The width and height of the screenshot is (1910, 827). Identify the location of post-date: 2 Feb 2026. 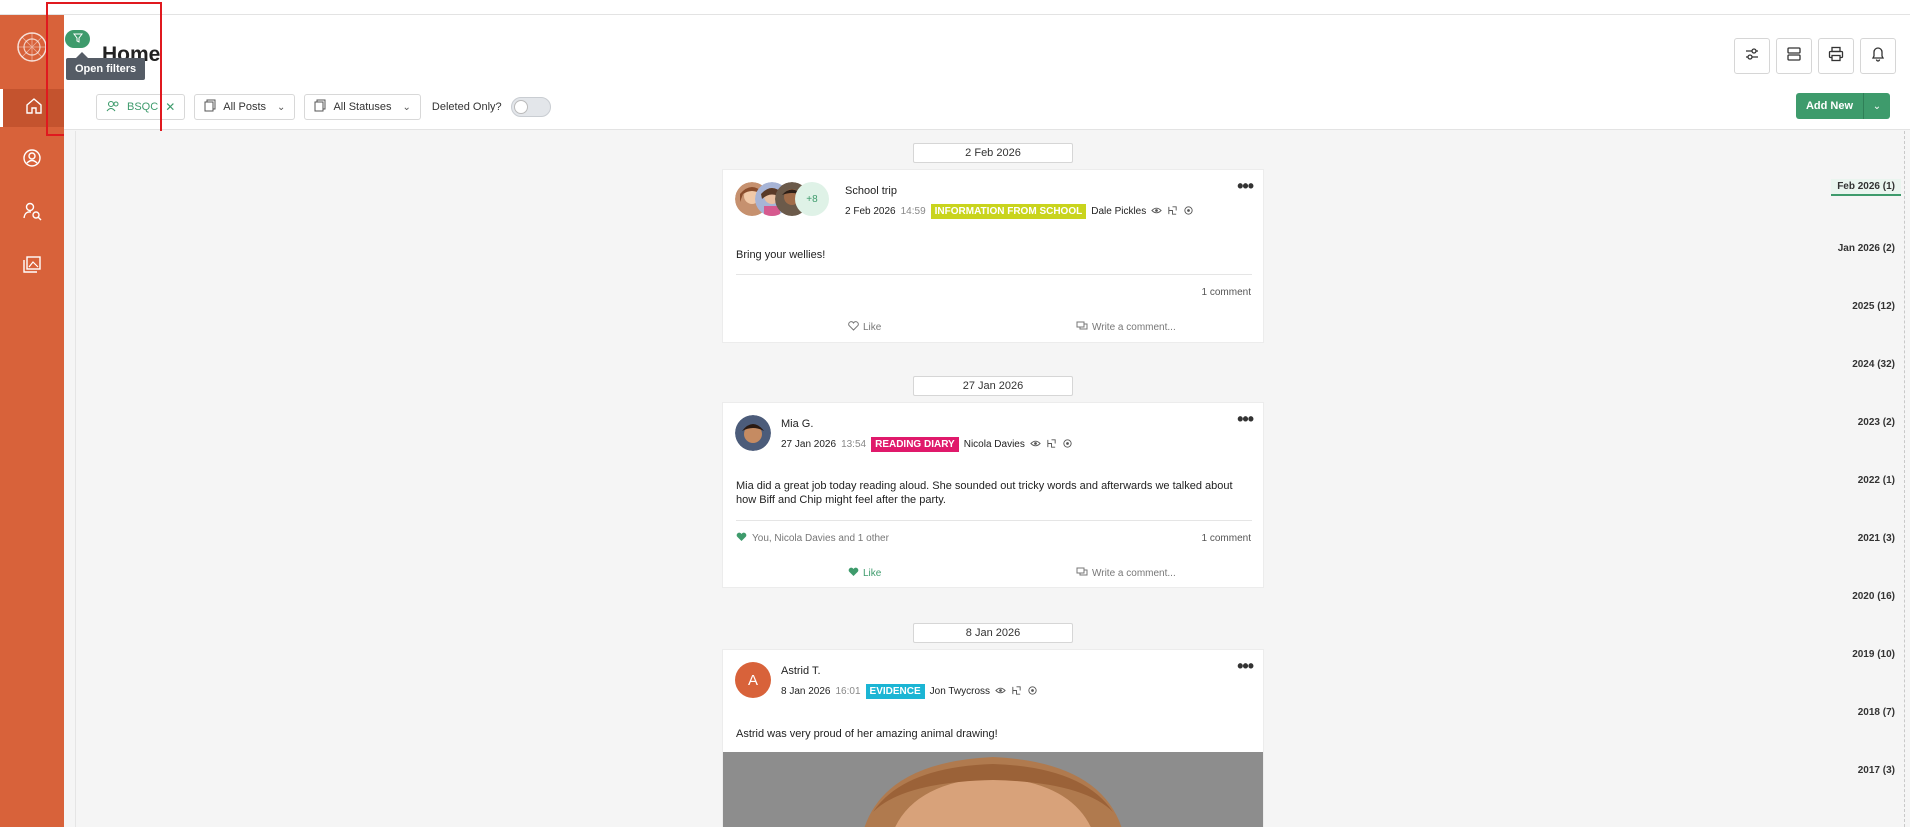
(870, 211).